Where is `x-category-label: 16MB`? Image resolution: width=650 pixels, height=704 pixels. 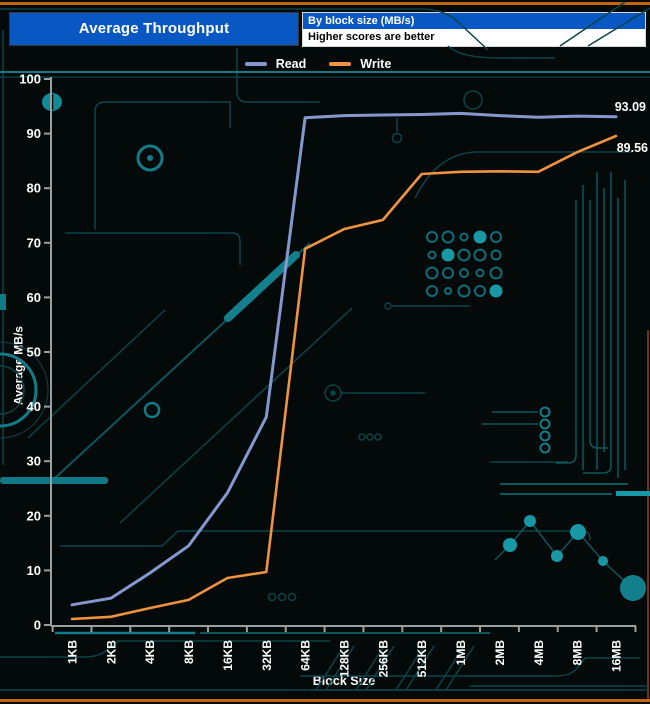
x-category-label: 16MB is located at coordinates (616, 656).